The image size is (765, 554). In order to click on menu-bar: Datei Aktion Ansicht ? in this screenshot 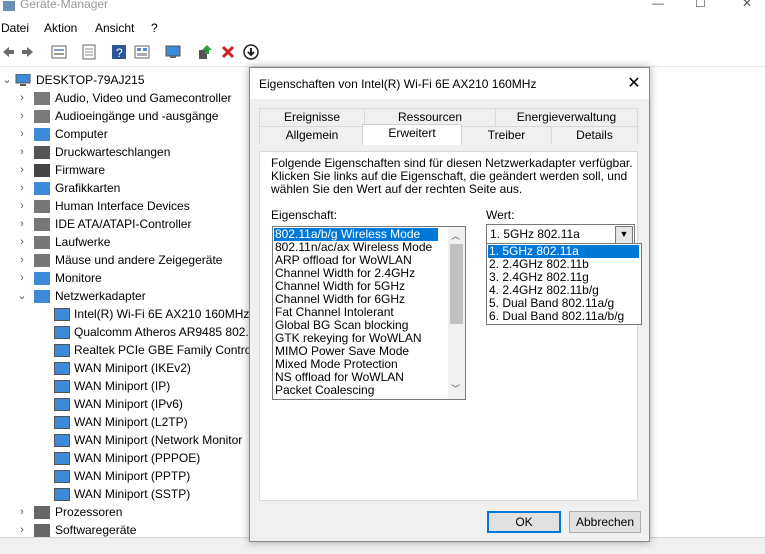, I will do `click(382, 28)`.